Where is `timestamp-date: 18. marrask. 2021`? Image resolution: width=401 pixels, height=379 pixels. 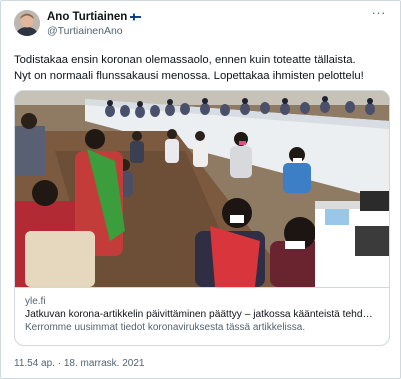
timestamp-date: 18. marrask. 2021 is located at coordinates (104, 363).